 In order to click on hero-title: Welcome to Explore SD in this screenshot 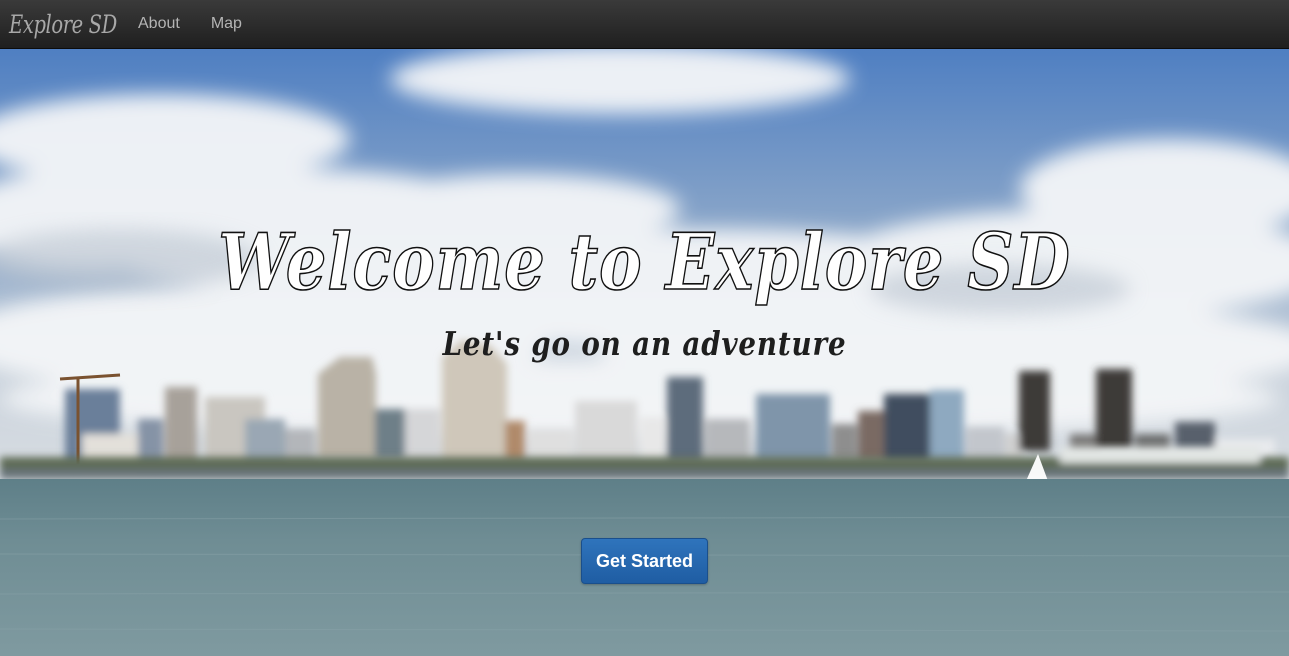, I will do `click(644, 263)`.